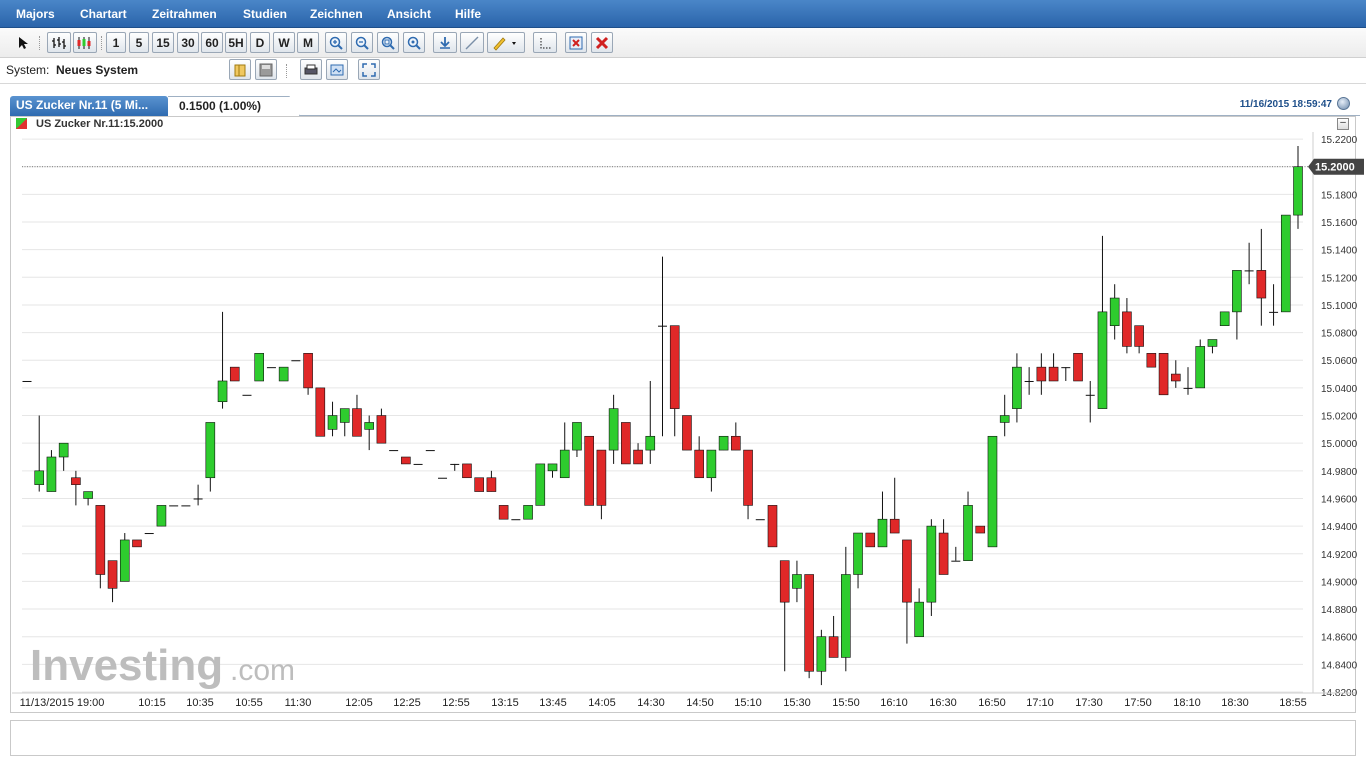  Describe the element at coordinates (1138, 703) in the screenshot. I see `x-tick-label: 17:50` at that location.